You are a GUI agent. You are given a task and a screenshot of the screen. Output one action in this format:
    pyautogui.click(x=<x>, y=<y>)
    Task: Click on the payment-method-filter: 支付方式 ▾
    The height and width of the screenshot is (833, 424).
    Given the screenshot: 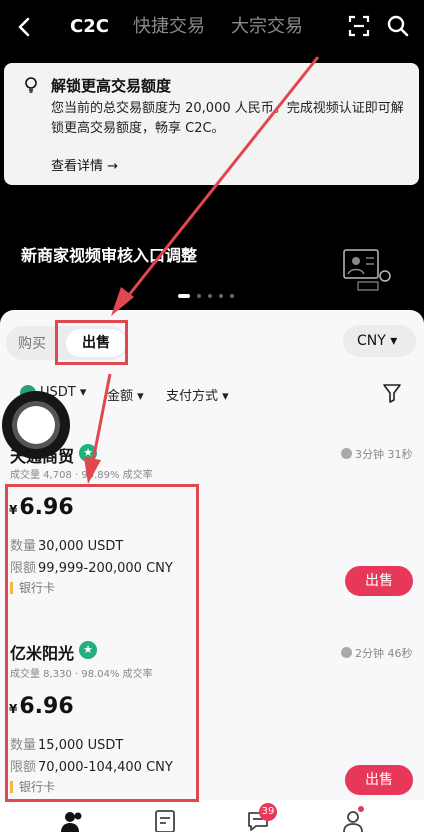 What is the action you would take?
    pyautogui.click(x=197, y=394)
    